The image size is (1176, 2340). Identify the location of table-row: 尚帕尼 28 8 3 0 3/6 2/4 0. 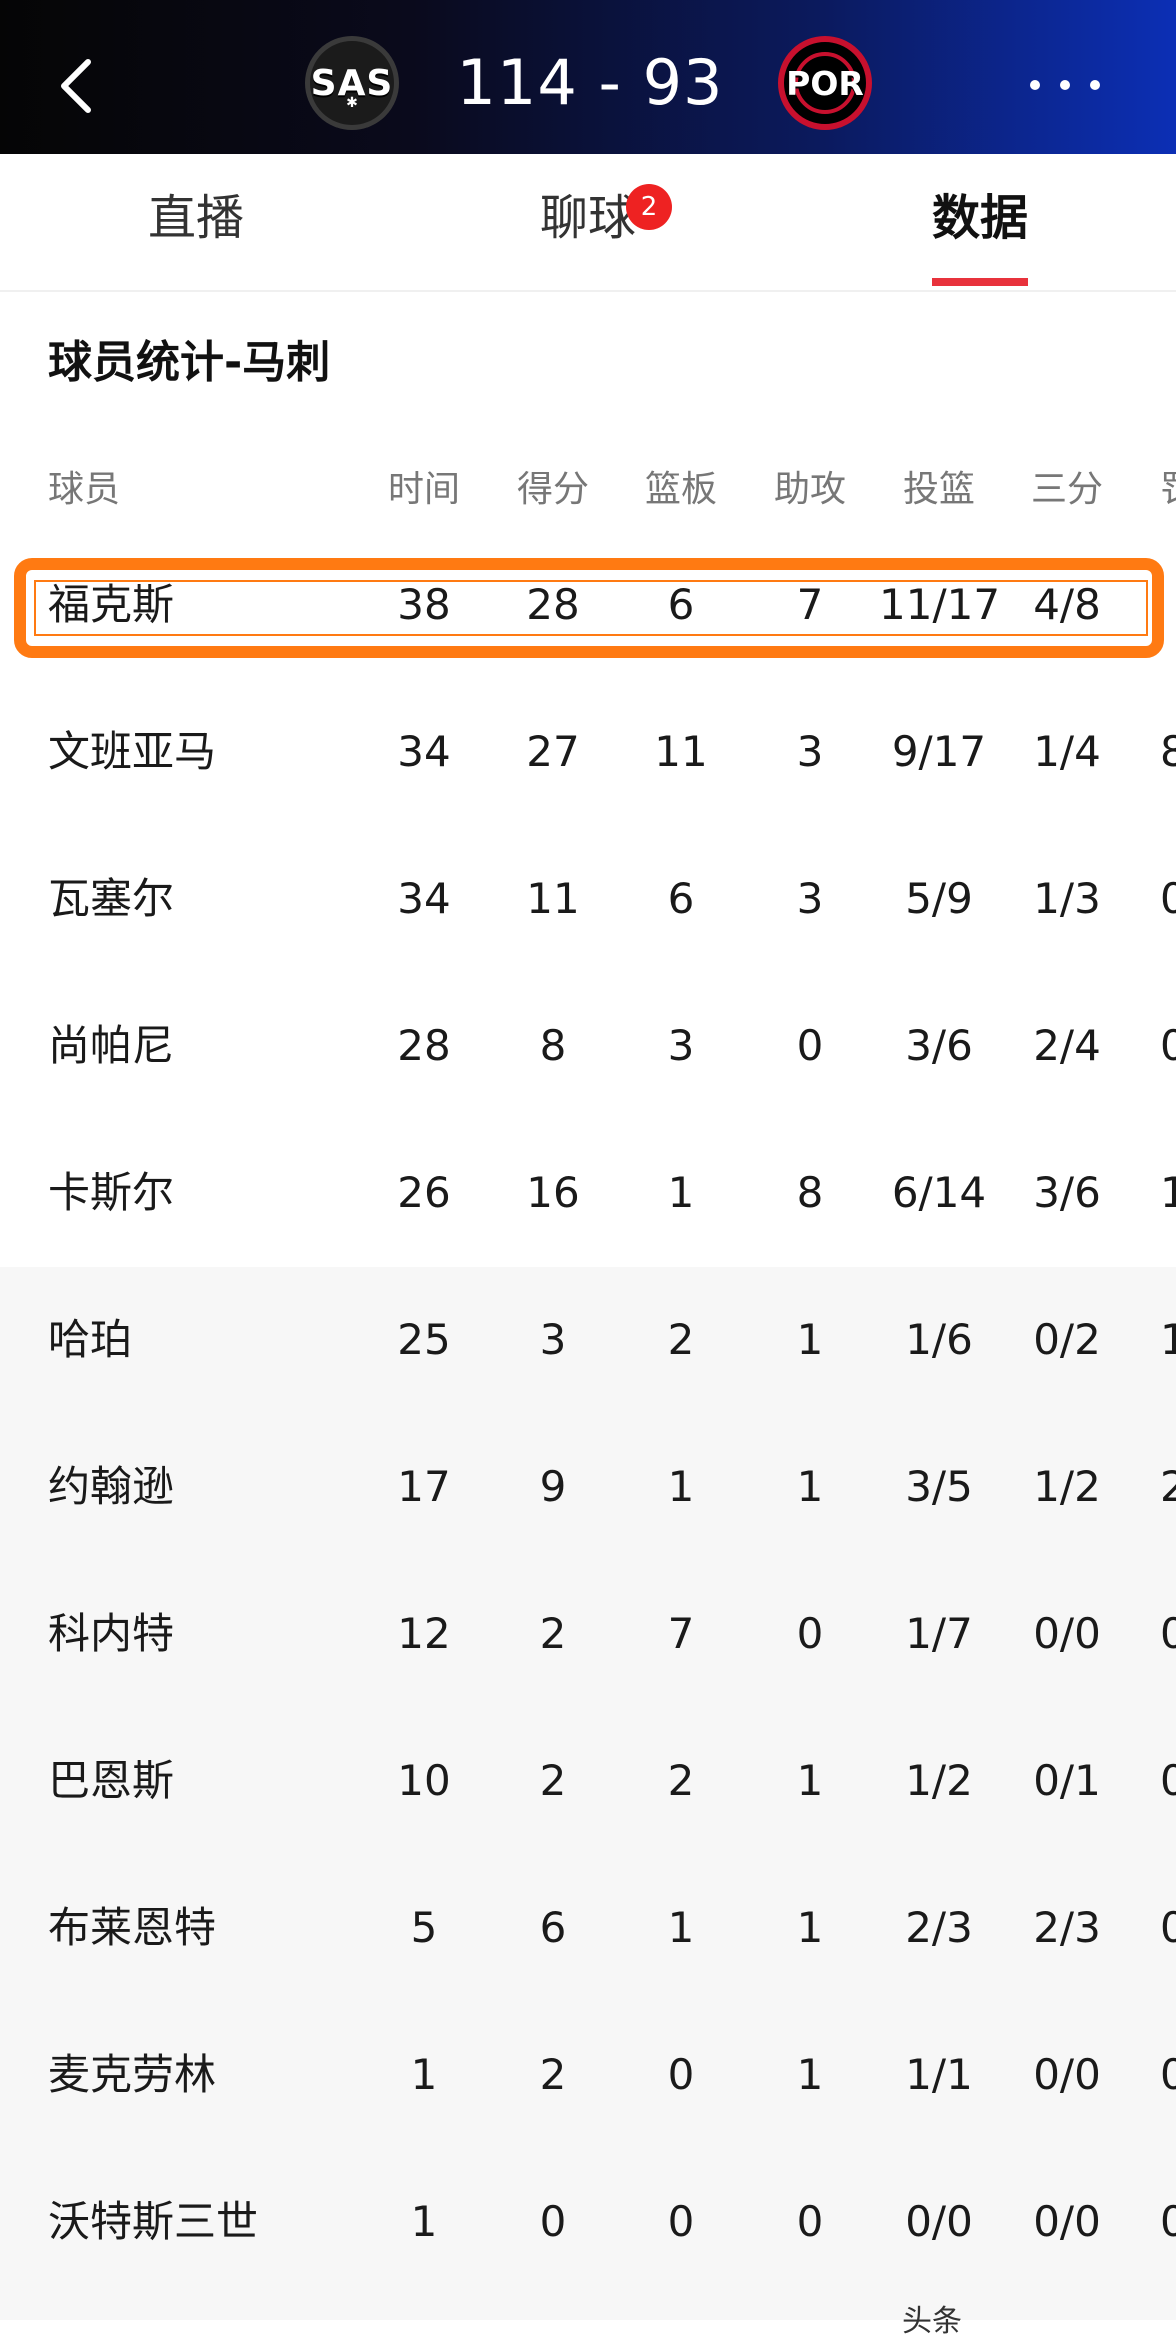
(588, 1045).